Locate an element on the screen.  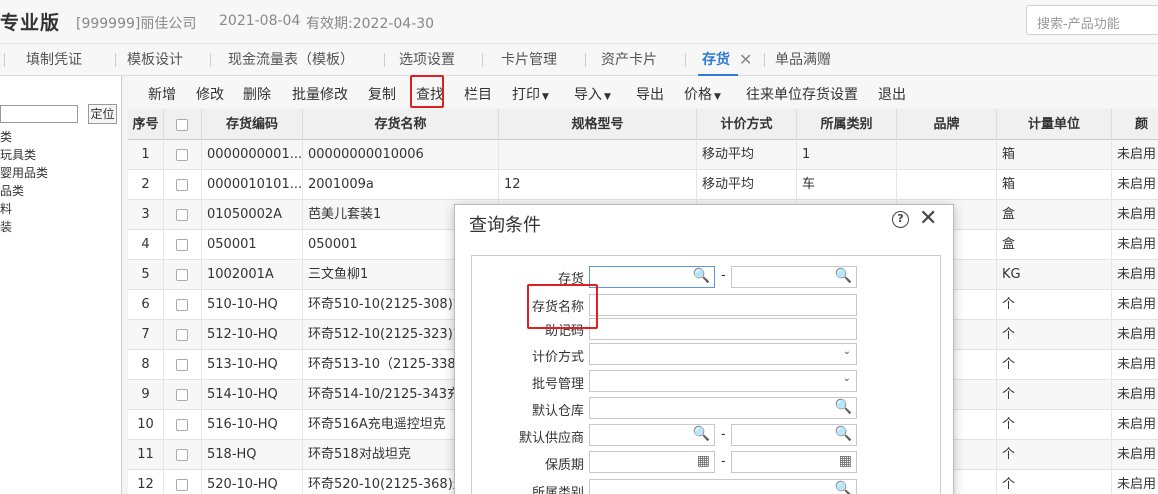
inventory-from-input: 🔍 is located at coordinates (652, 277).